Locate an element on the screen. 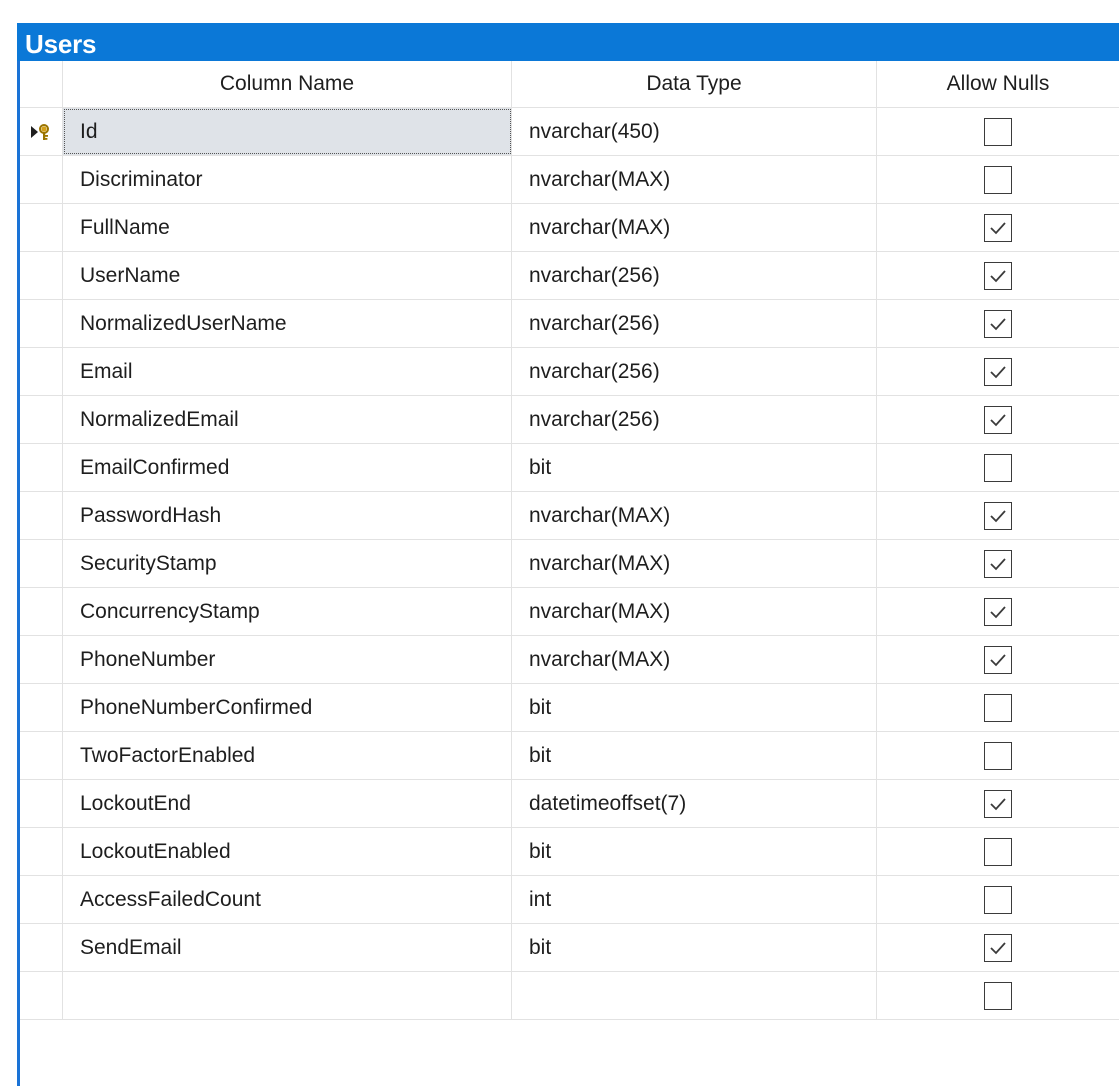 This screenshot has height=1086, width=1119. column-name-cell: LockoutEnabled is located at coordinates (287, 851).